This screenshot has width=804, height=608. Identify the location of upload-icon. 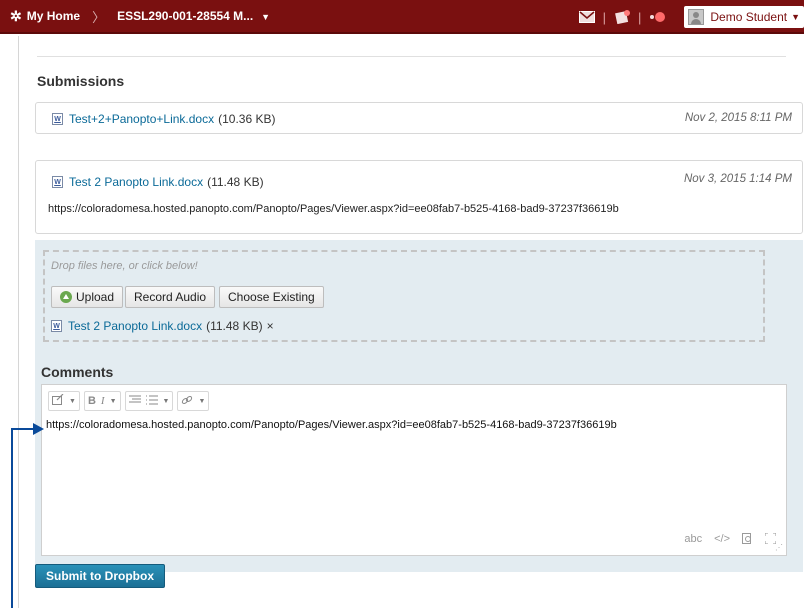
(66, 297).